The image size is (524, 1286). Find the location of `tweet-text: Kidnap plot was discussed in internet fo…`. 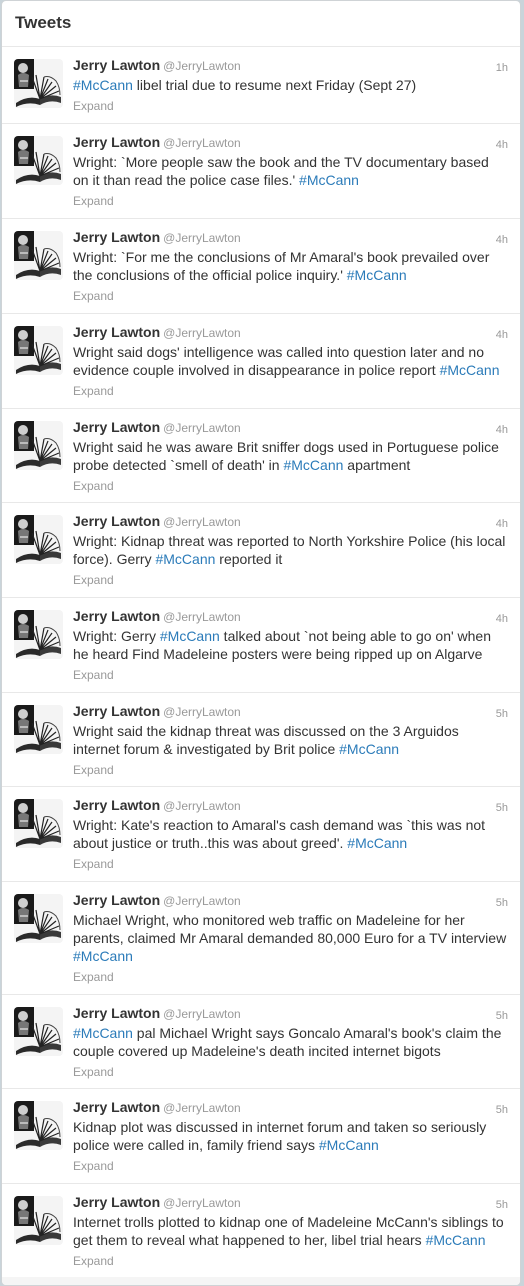

tweet-text: Kidnap plot was discussed in internet fo… is located at coordinates (290, 1136).